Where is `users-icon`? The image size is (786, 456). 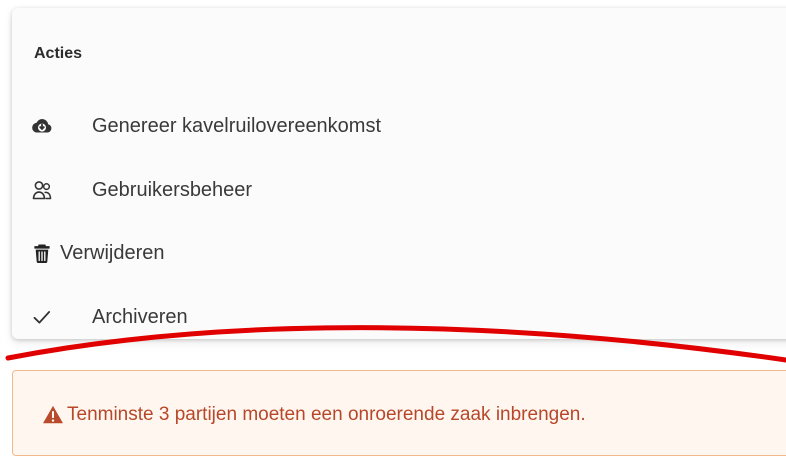 users-icon is located at coordinates (42, 190).